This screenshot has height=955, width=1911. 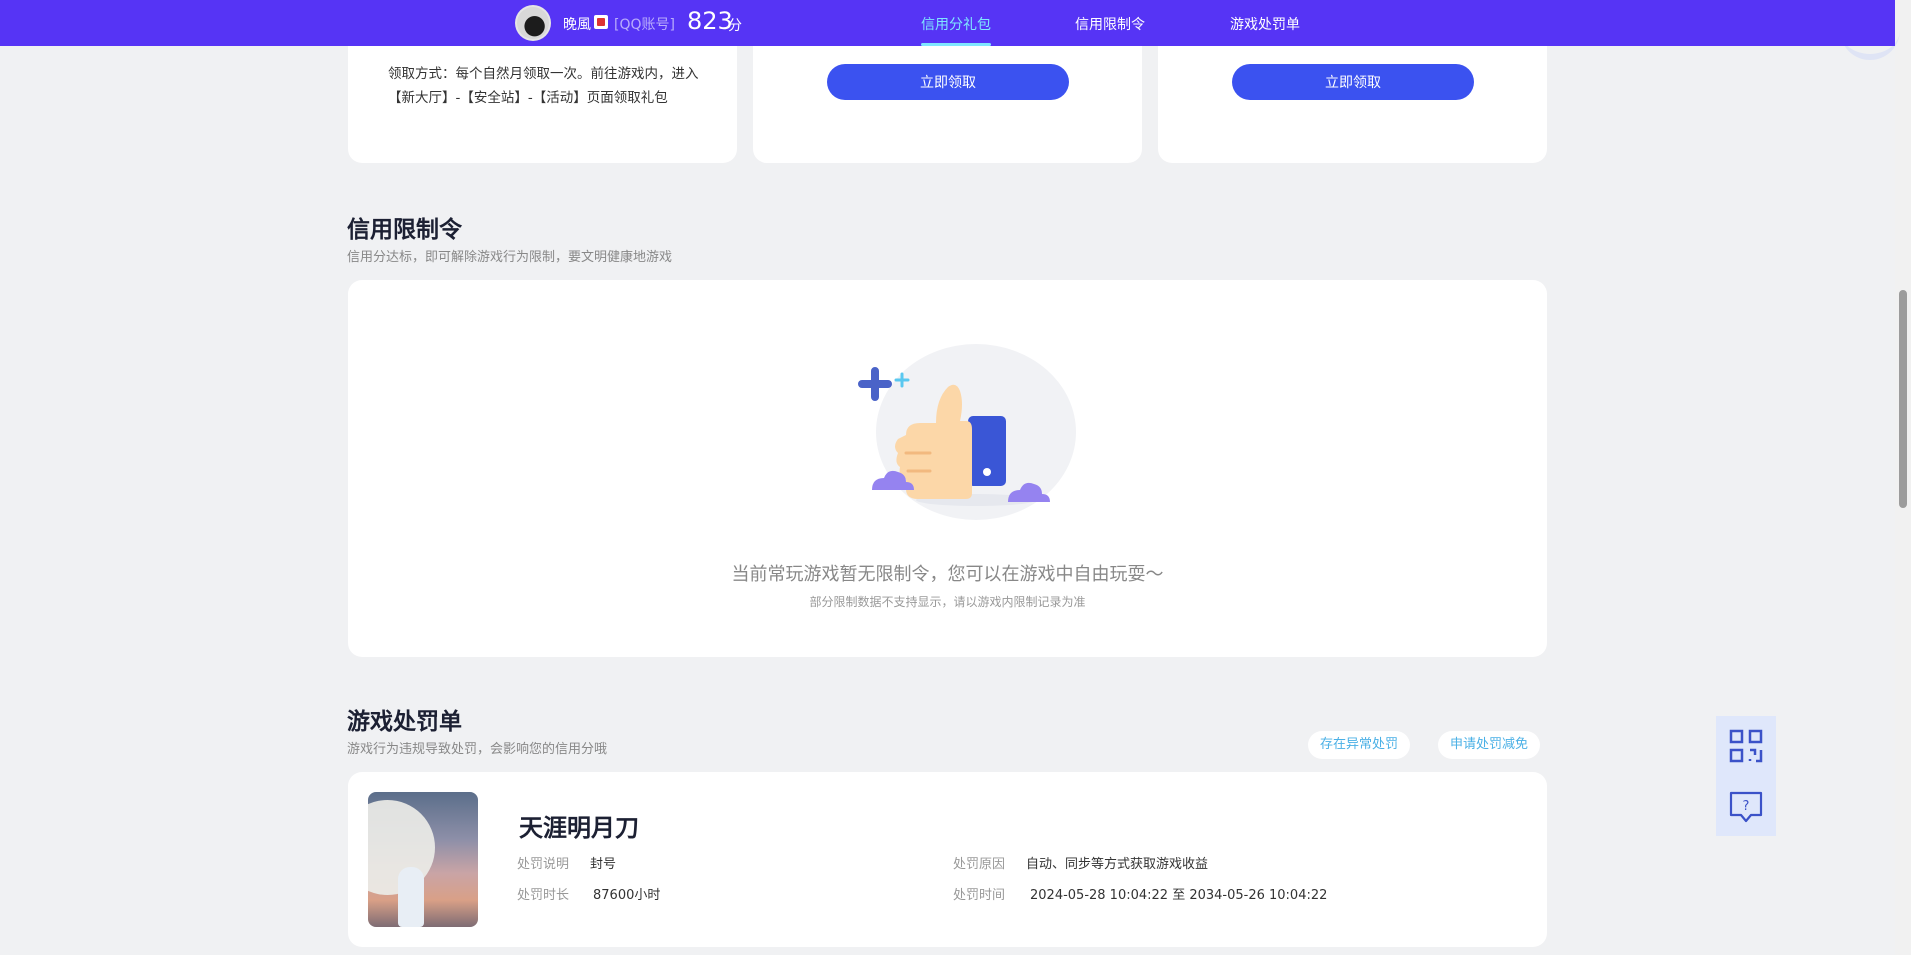 What do you see at coordinates (510, 257) in the screenshot?
I see `section-subtitle-restriction: 信用分达标，即可解除游戏行为限制，要文明健康地游戏` at bounding box center [510, 257].